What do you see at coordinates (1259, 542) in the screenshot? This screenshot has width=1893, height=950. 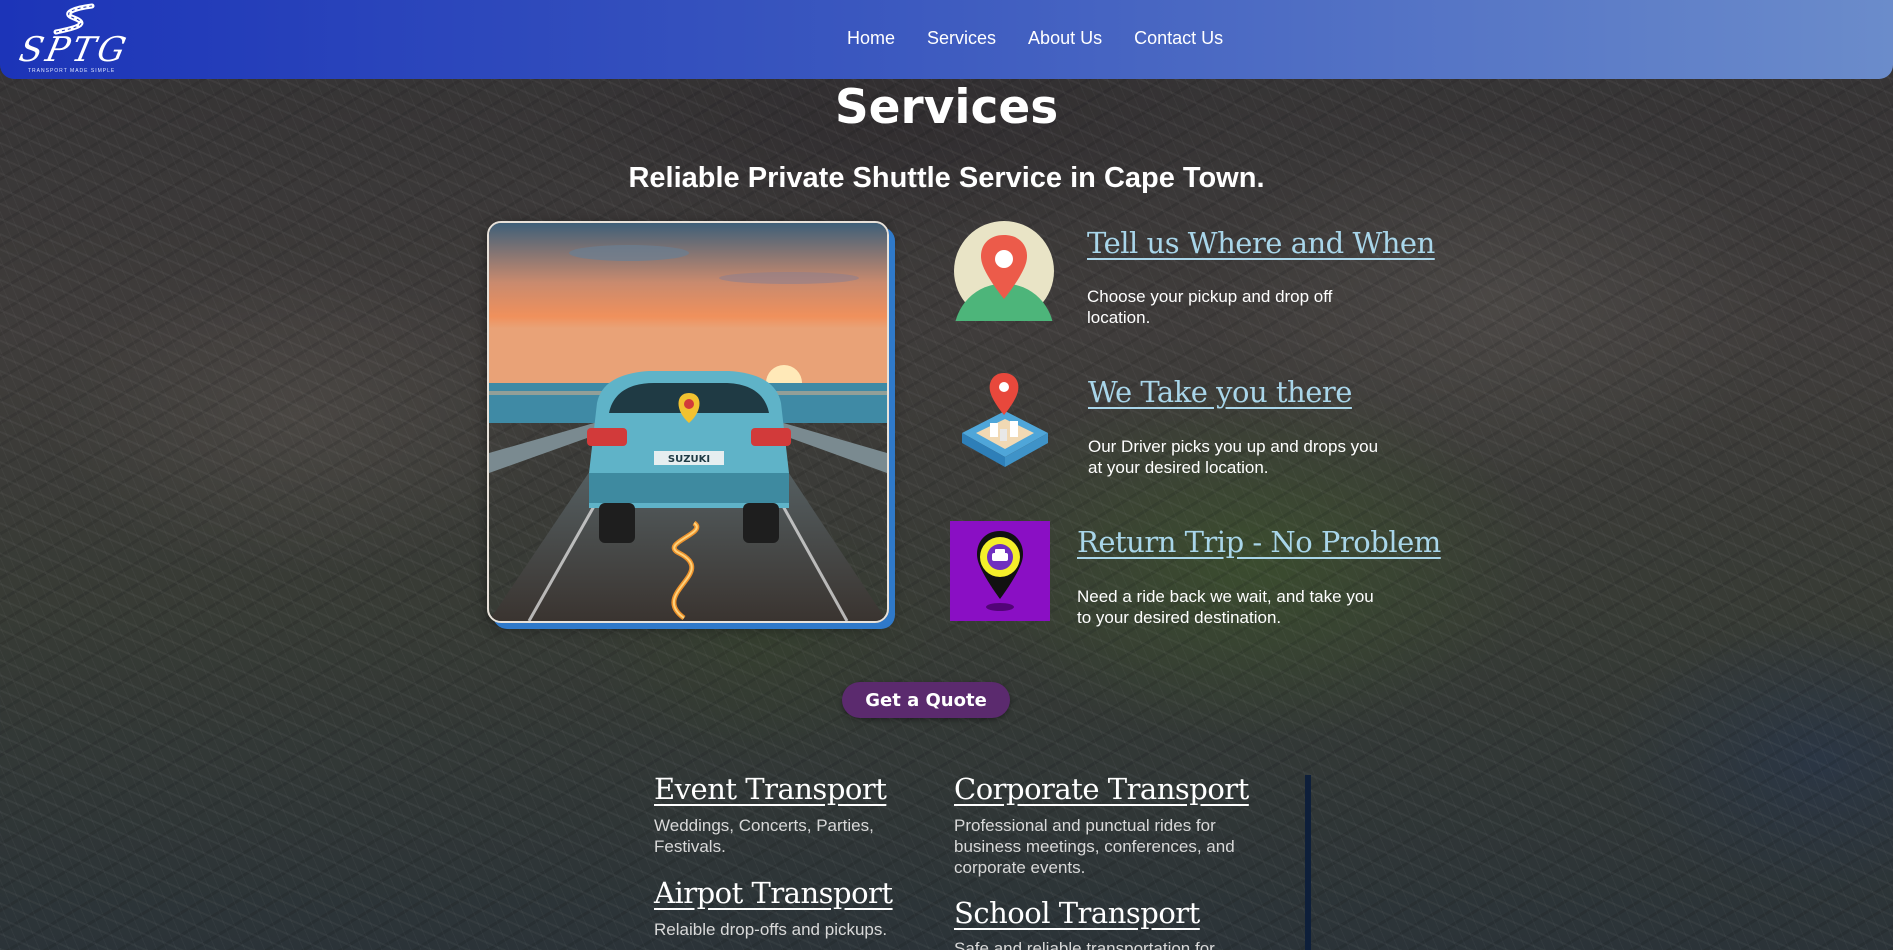 I see `step-3-title: Return Trip - No Problem` at bounding box center [1259, 542].